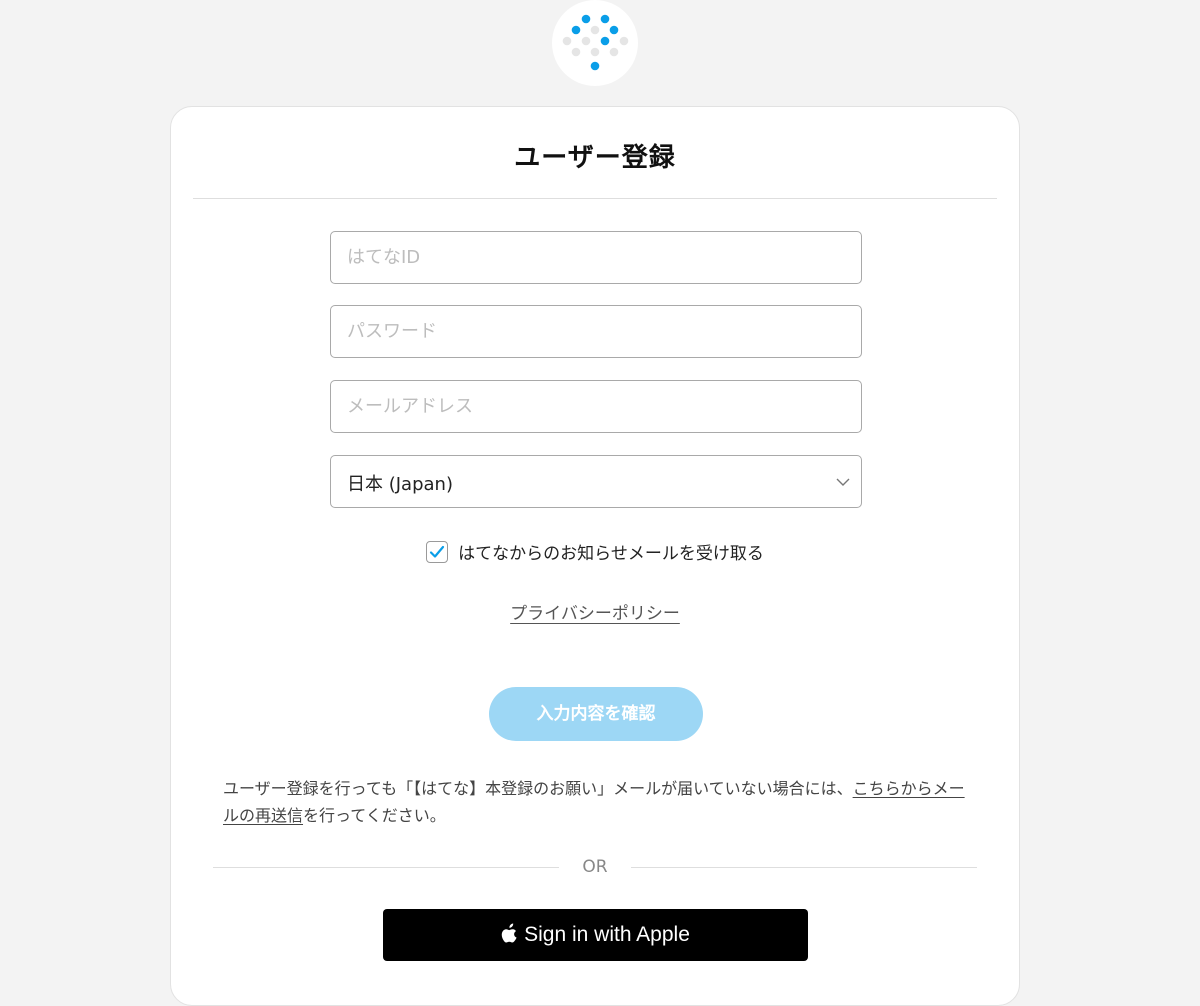 Image resolution: width=1200 pixels, height=1006 pixels. I want to click on country-selected-value: 日本 (Japan), so click(400, 484).